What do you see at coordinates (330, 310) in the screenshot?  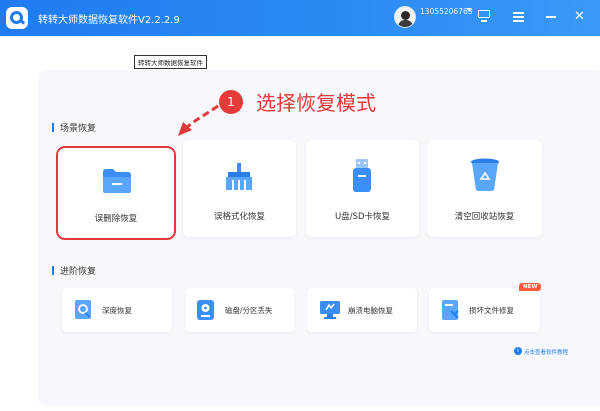 I see `crashed-pc-icon` at bounding box center [330, 310].